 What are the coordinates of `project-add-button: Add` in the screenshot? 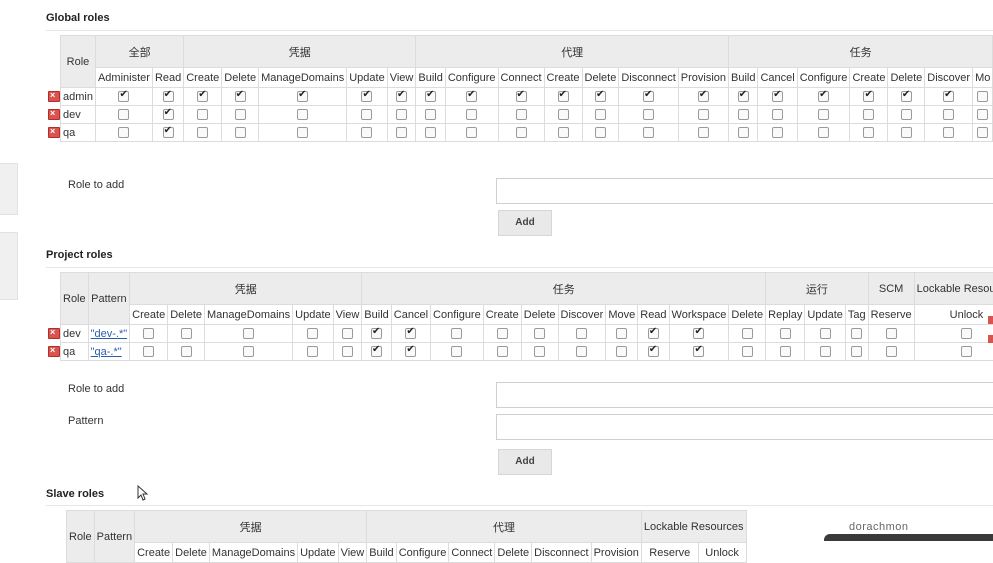 It's located at (525, 462).